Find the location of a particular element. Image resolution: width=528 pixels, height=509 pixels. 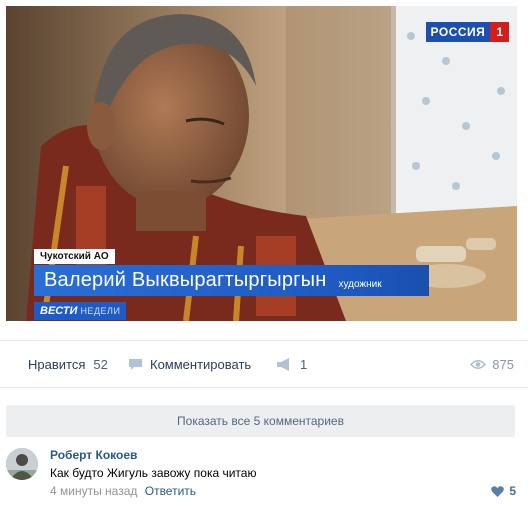

like-count: 52 is located at coordinates (100, 364).